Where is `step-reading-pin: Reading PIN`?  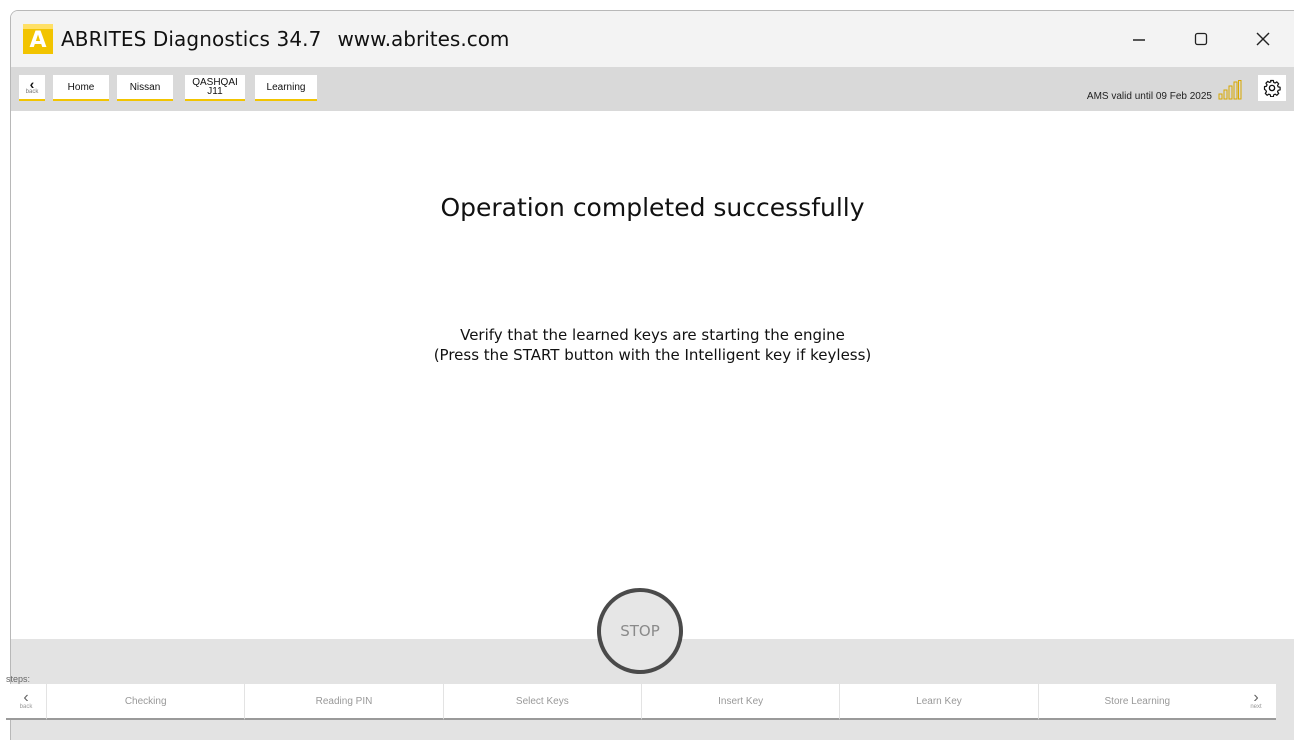
step-reading-pin: Reading PIN is located at coordinates (343, 702).